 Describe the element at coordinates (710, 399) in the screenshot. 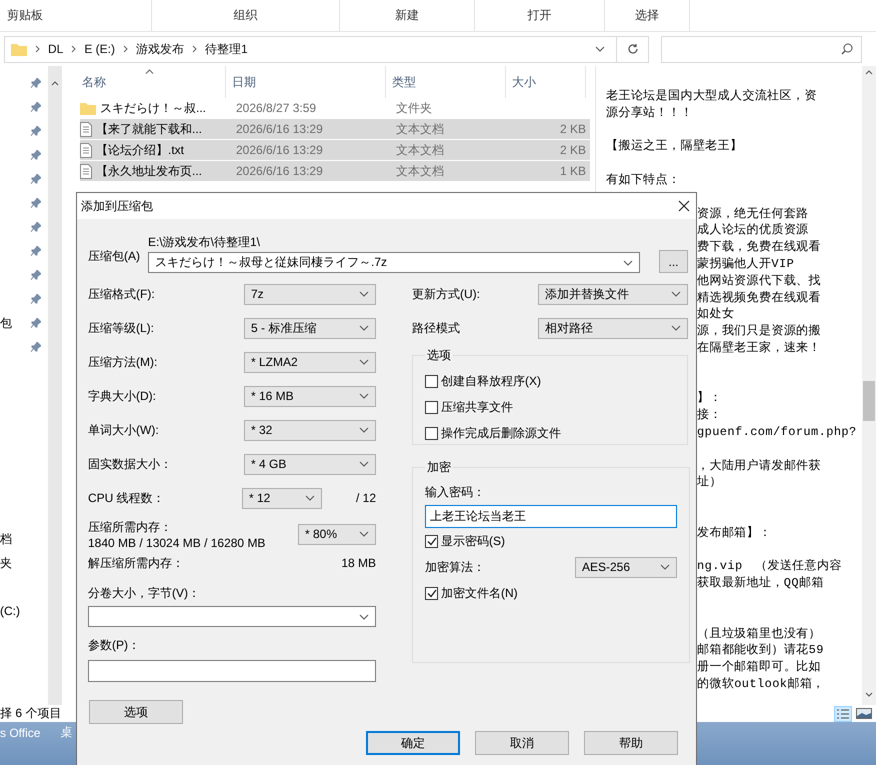

I see `preview-line: 】：` at that location.